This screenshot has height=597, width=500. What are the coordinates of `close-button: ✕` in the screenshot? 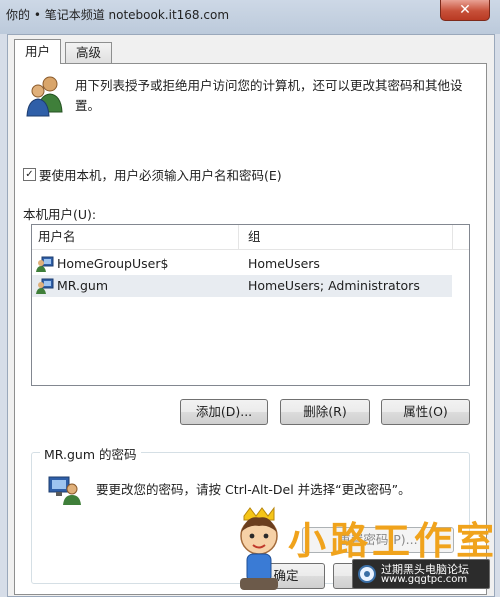 It's located at (465, 10).